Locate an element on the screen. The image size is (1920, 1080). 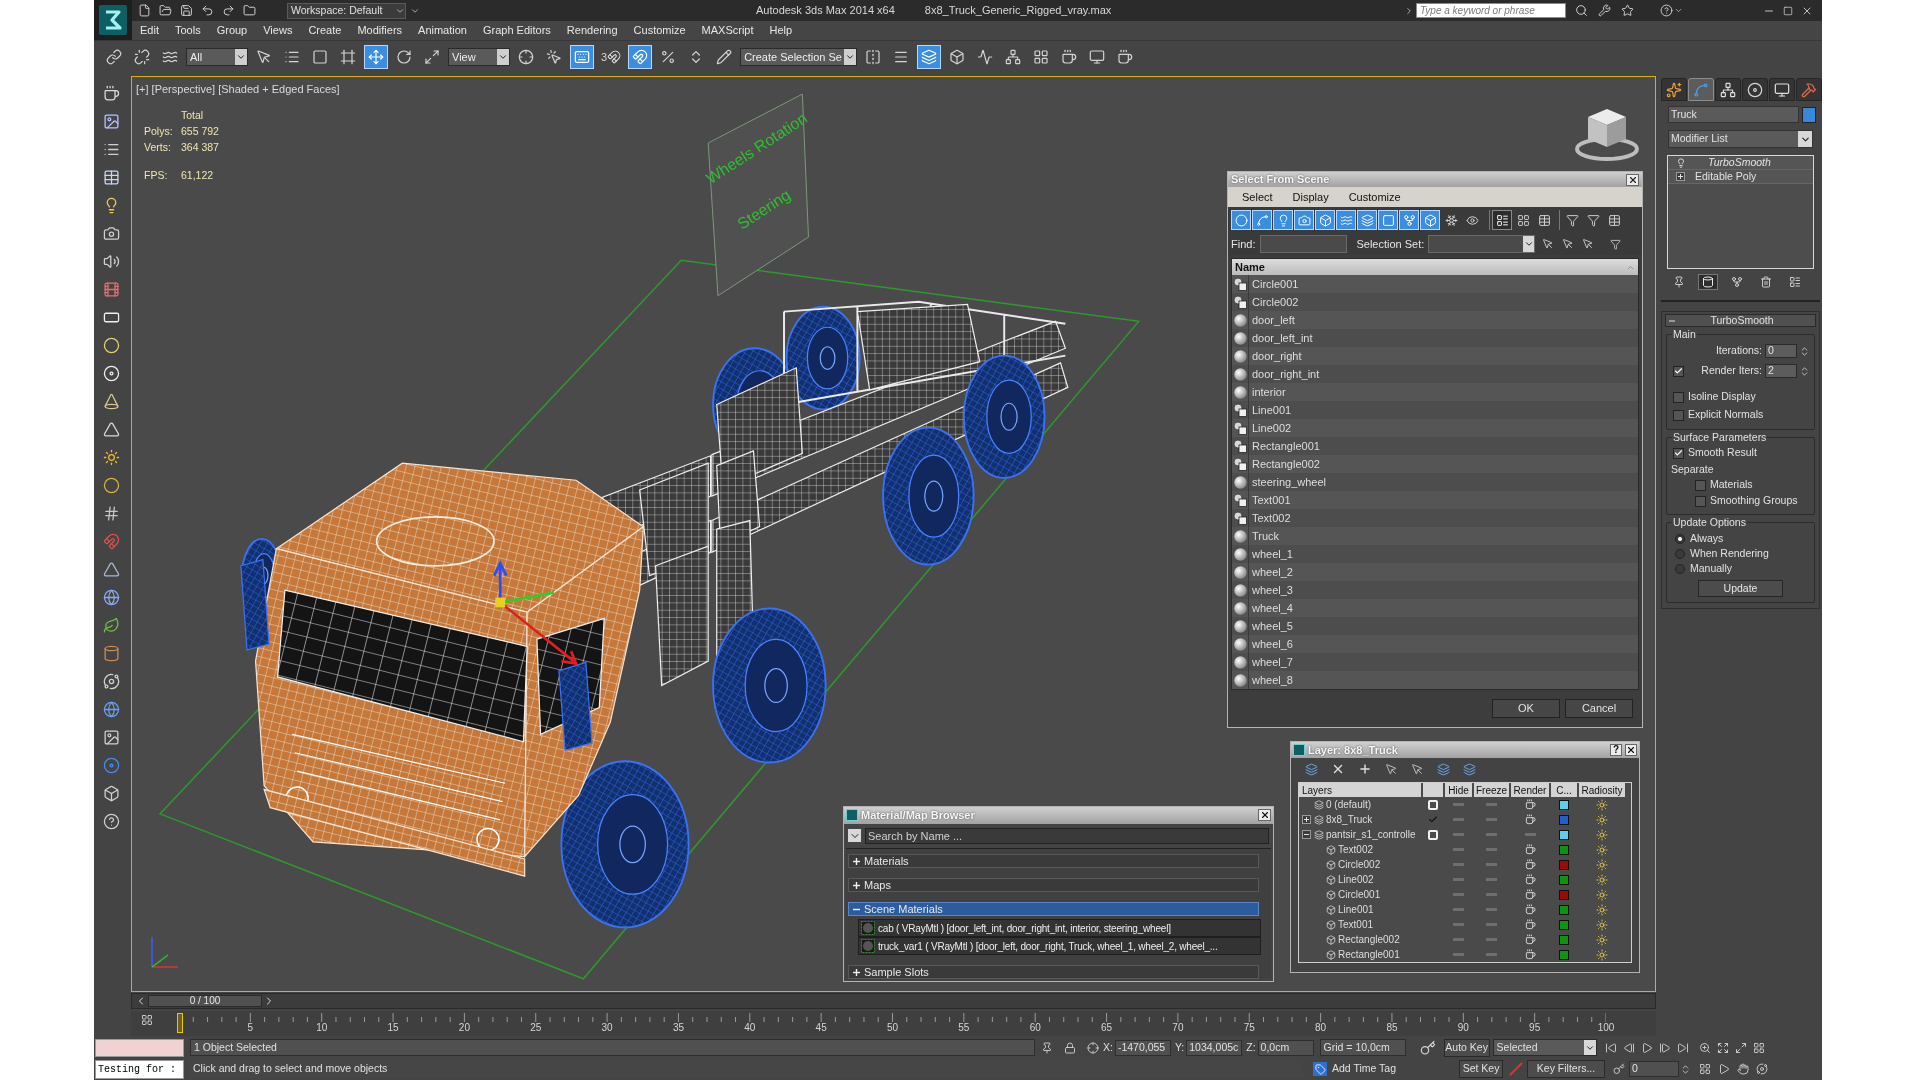
current-frame-marker is located at coordinates (180, 1023).